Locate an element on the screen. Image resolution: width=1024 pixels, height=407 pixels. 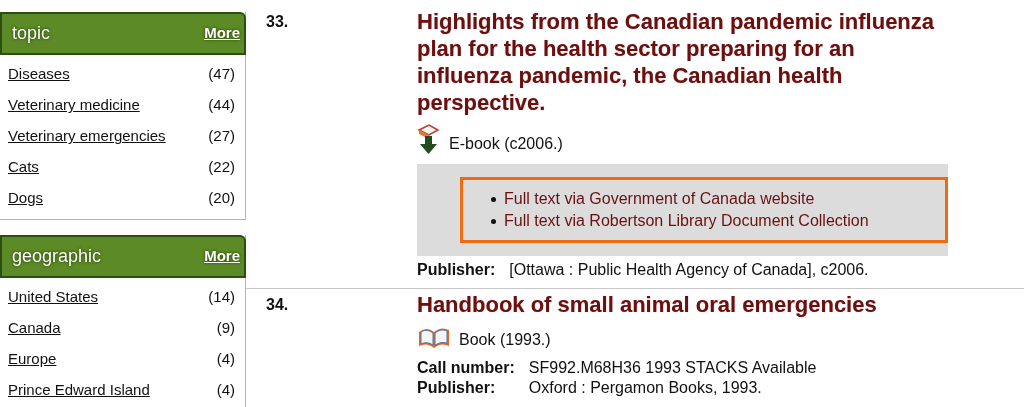
facet-link: Prince Edward Island is located at coordinates (79, 390).